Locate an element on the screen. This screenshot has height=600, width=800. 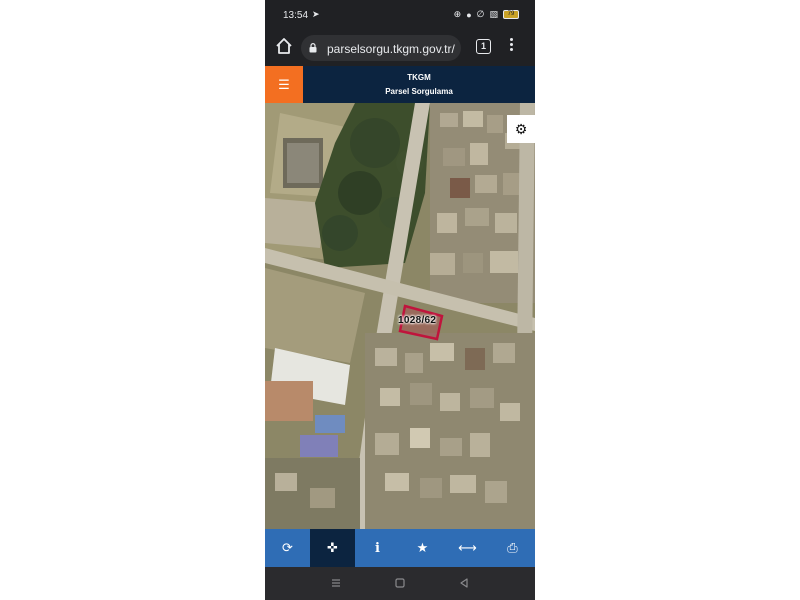
recent-apps-icon is located at coordinates (336, 583).